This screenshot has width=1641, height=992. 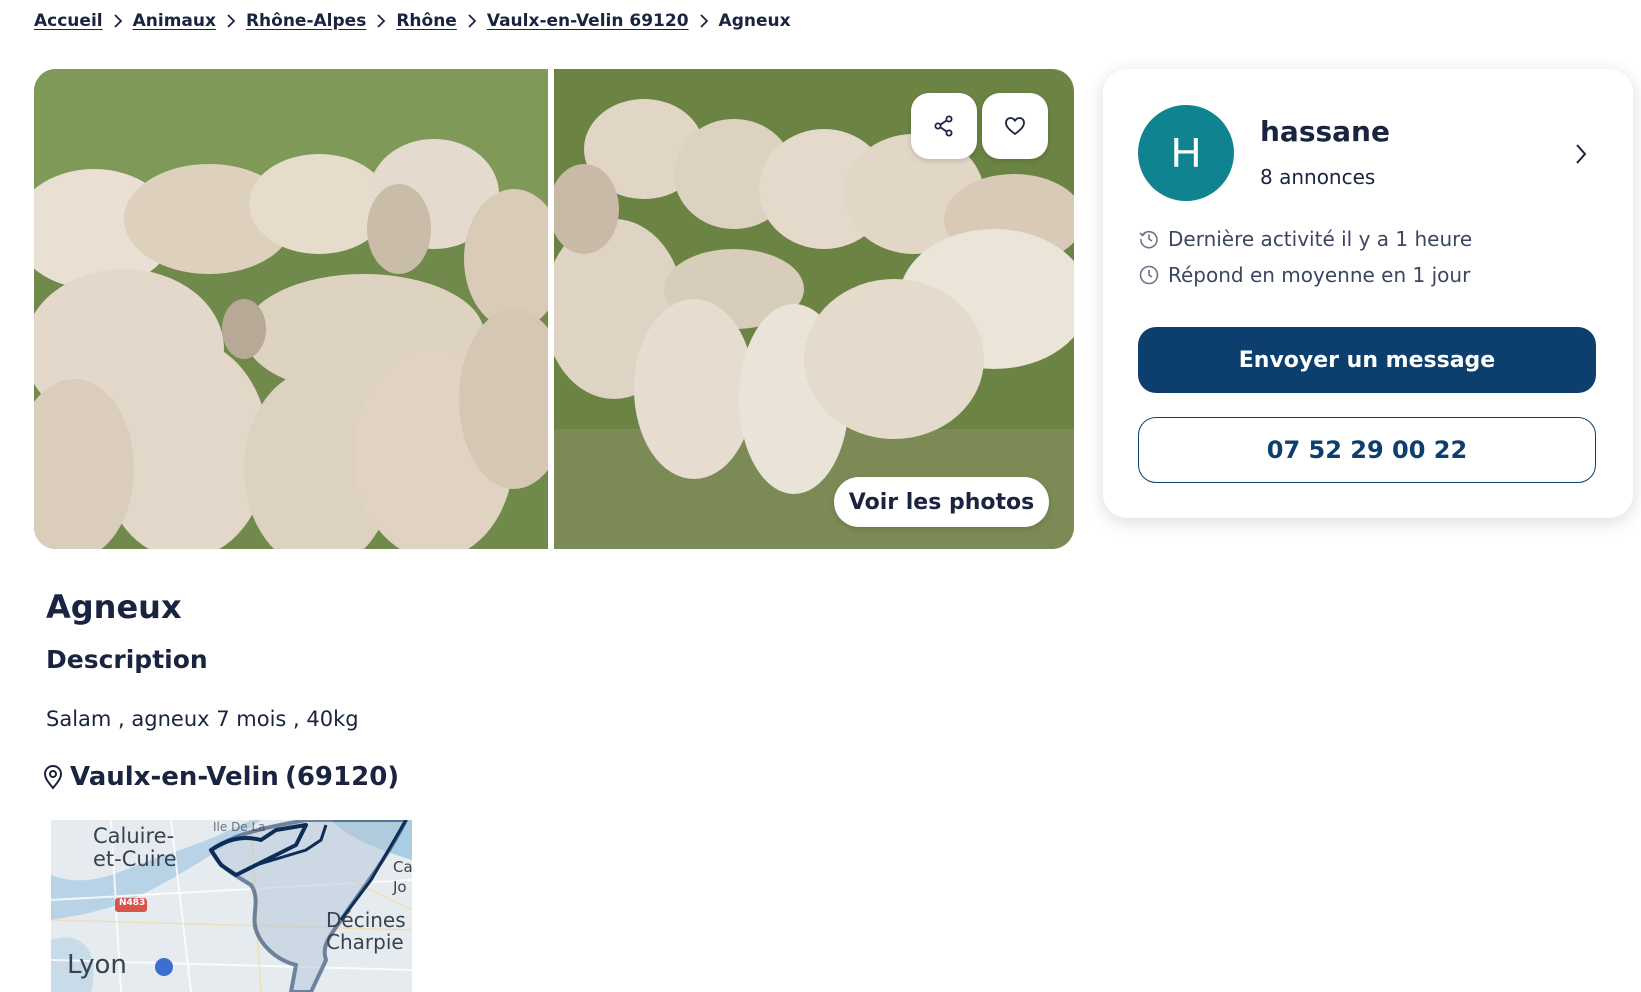 What do you see at coordinates (135, 859) in the screenshot?
I see `map-label-caluire-2: et-Cuire` at bounding box center [135, 859].